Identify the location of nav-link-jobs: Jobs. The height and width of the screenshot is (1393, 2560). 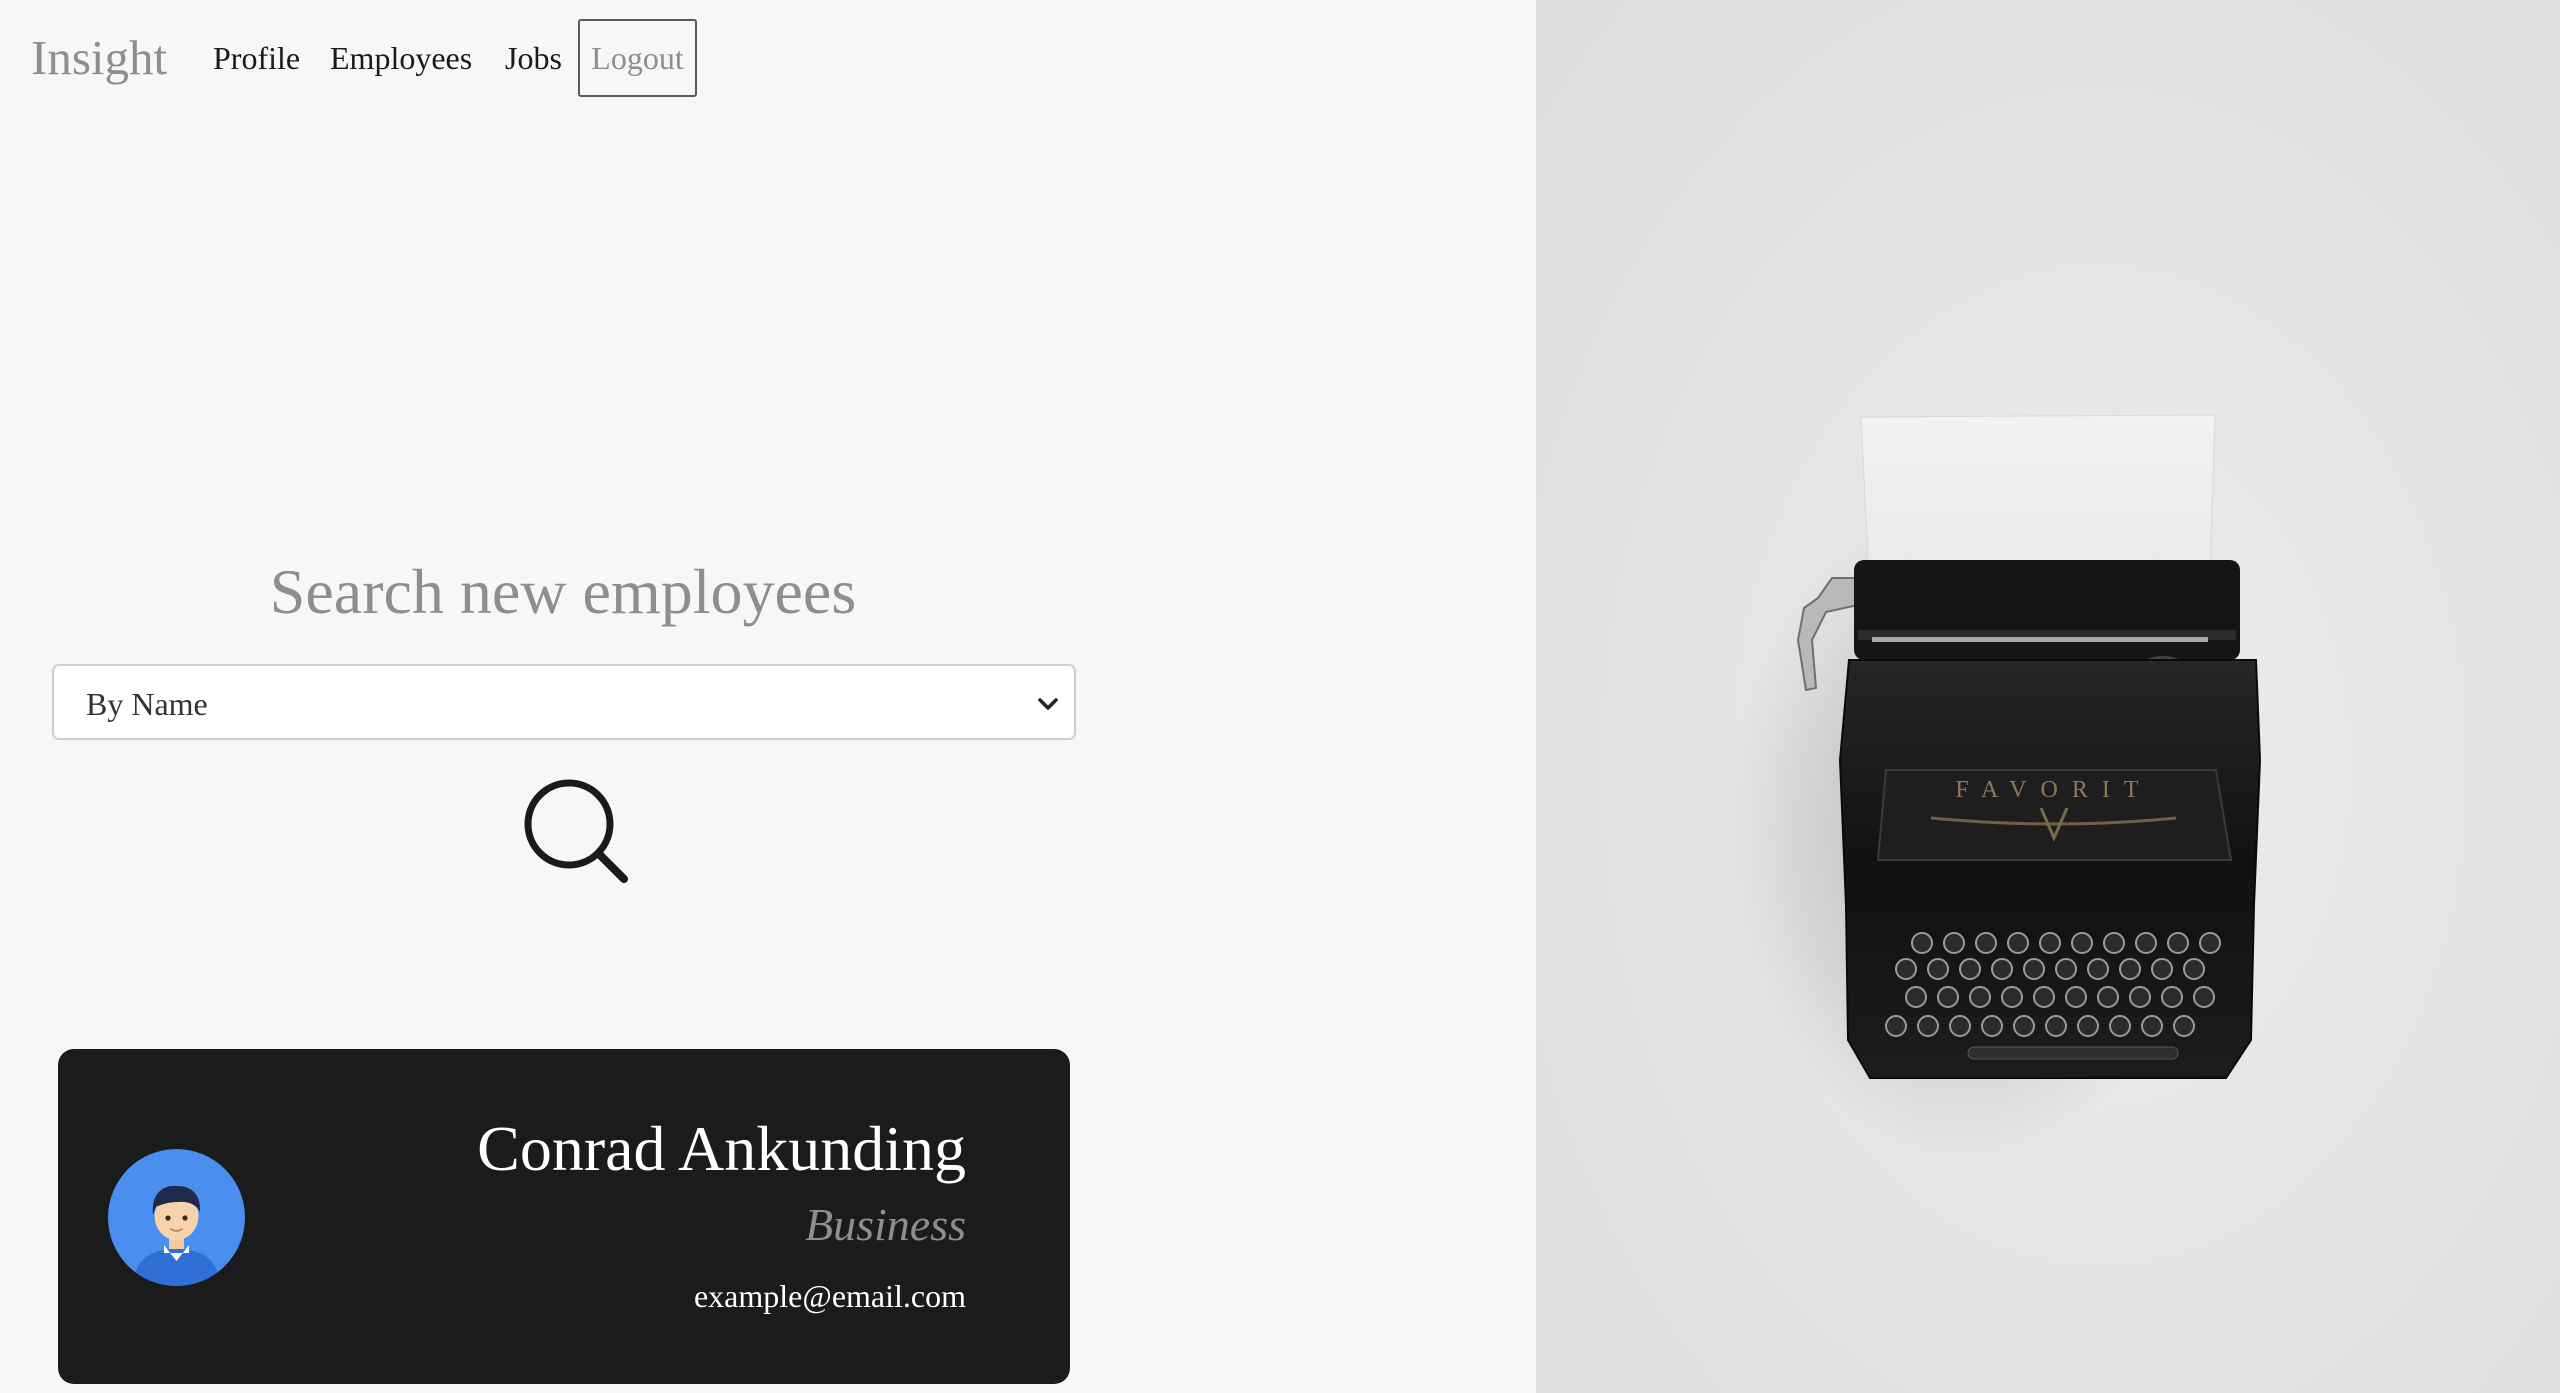
(533, 58).